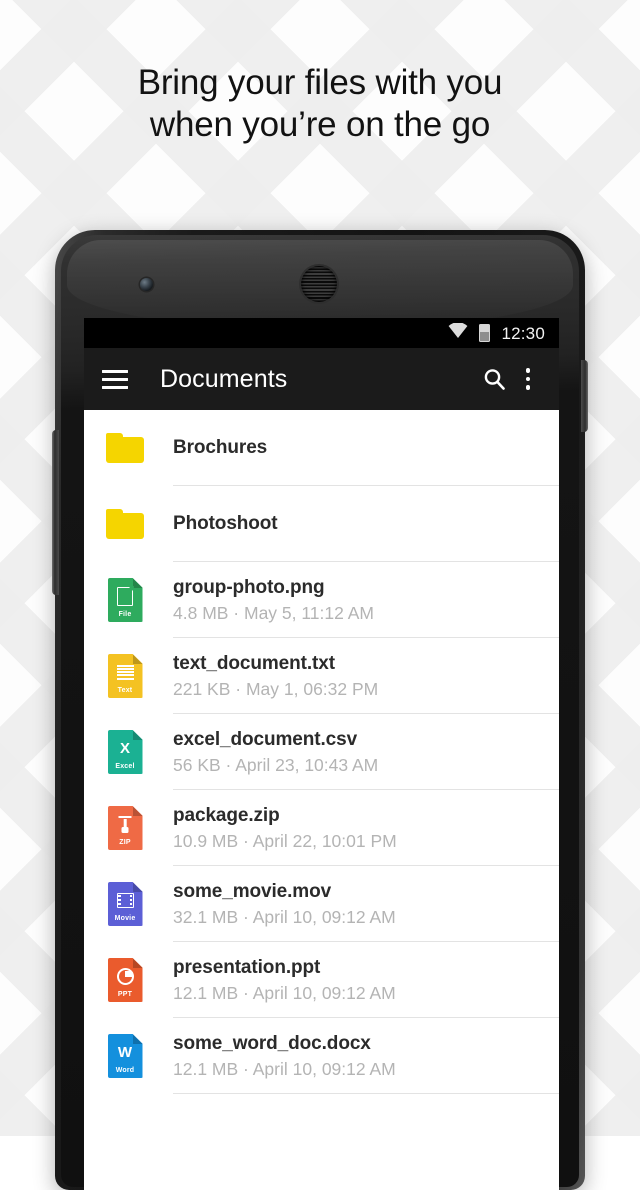 This screenshot has height=1190, width=640. What do you see at coordinates (366, 1093) in the screenshot?
I see `list-divider` at bounding box center [366, 1093].